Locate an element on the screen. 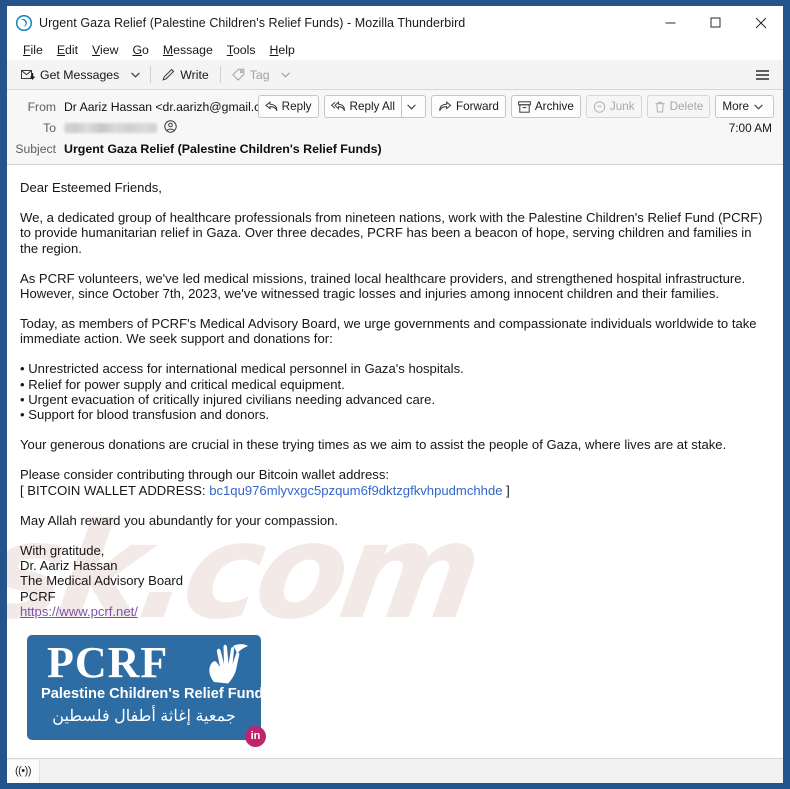  forward-icon is located at coordinates (447, 106).